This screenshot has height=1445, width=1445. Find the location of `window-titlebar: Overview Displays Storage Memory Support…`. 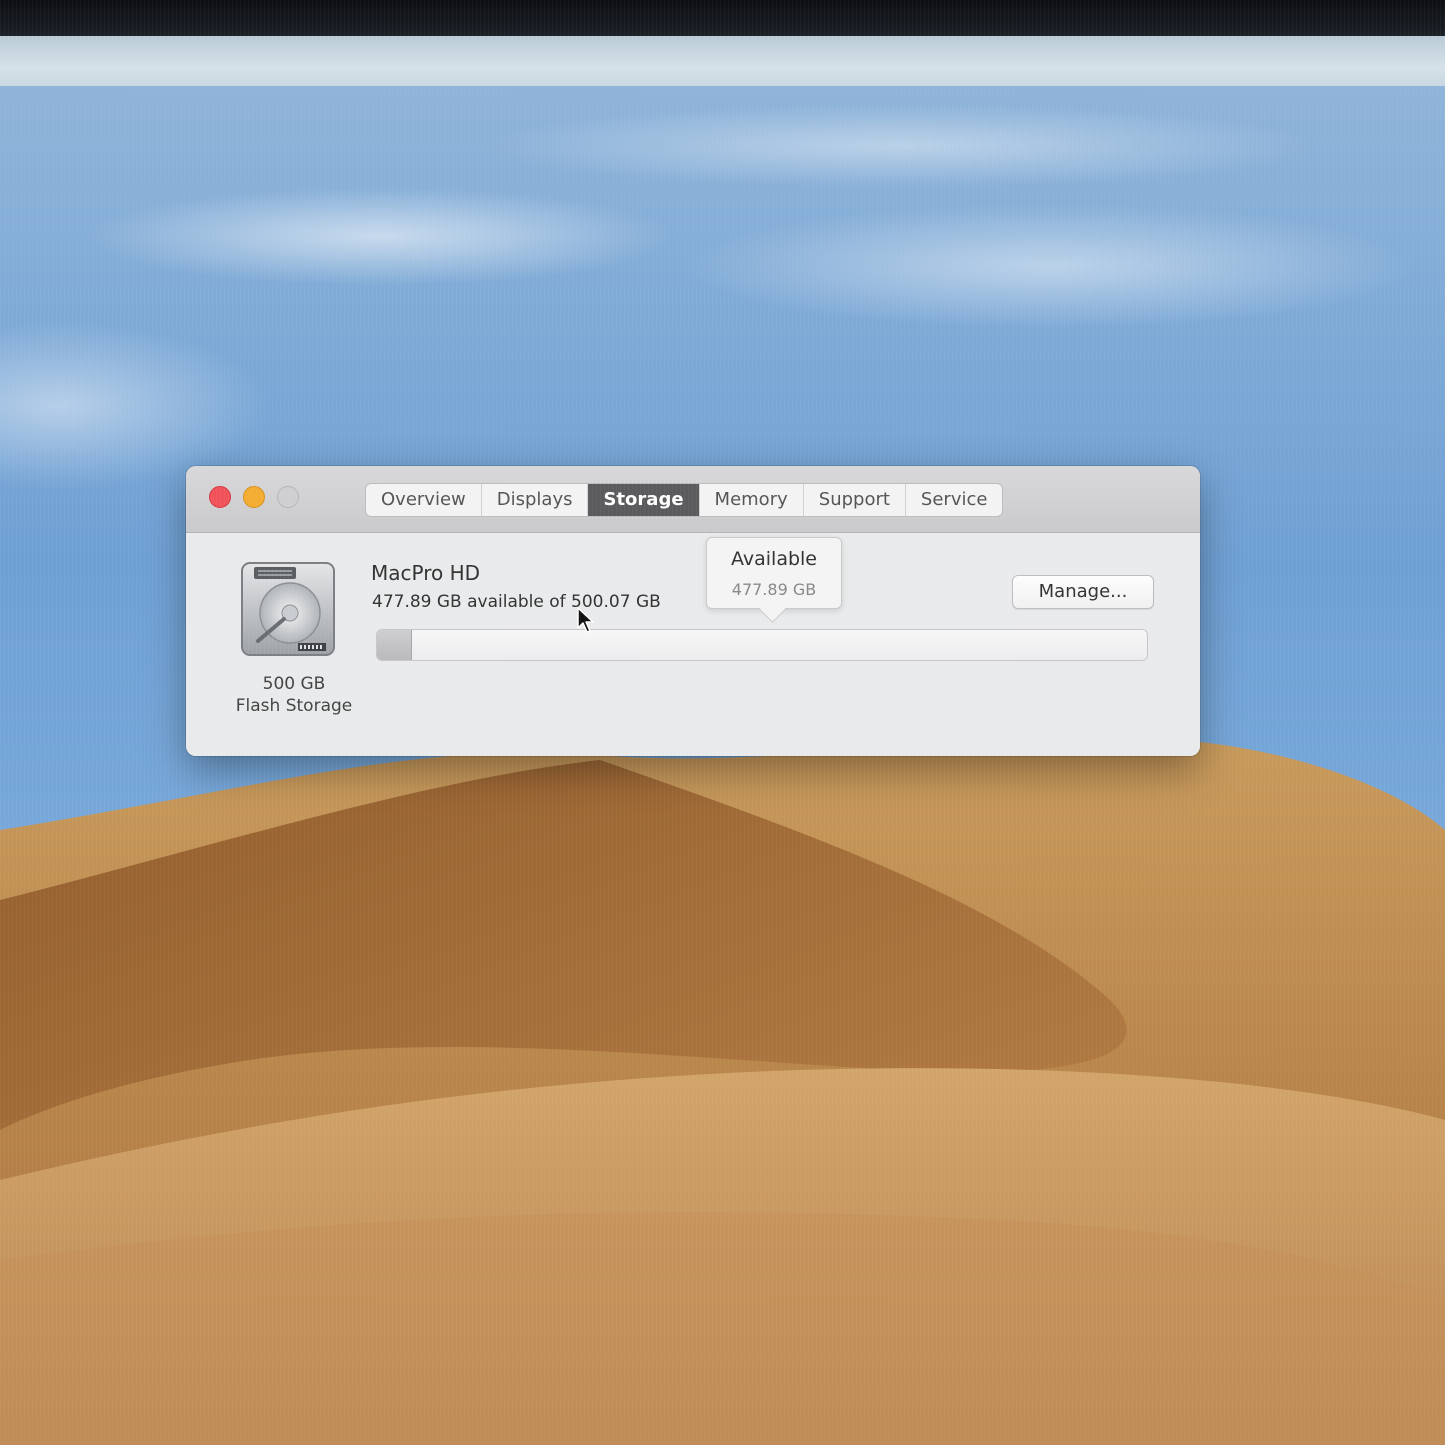

window-titlebar: Overview Displays Storage Memory Support… is located at coordinates (693, 499).